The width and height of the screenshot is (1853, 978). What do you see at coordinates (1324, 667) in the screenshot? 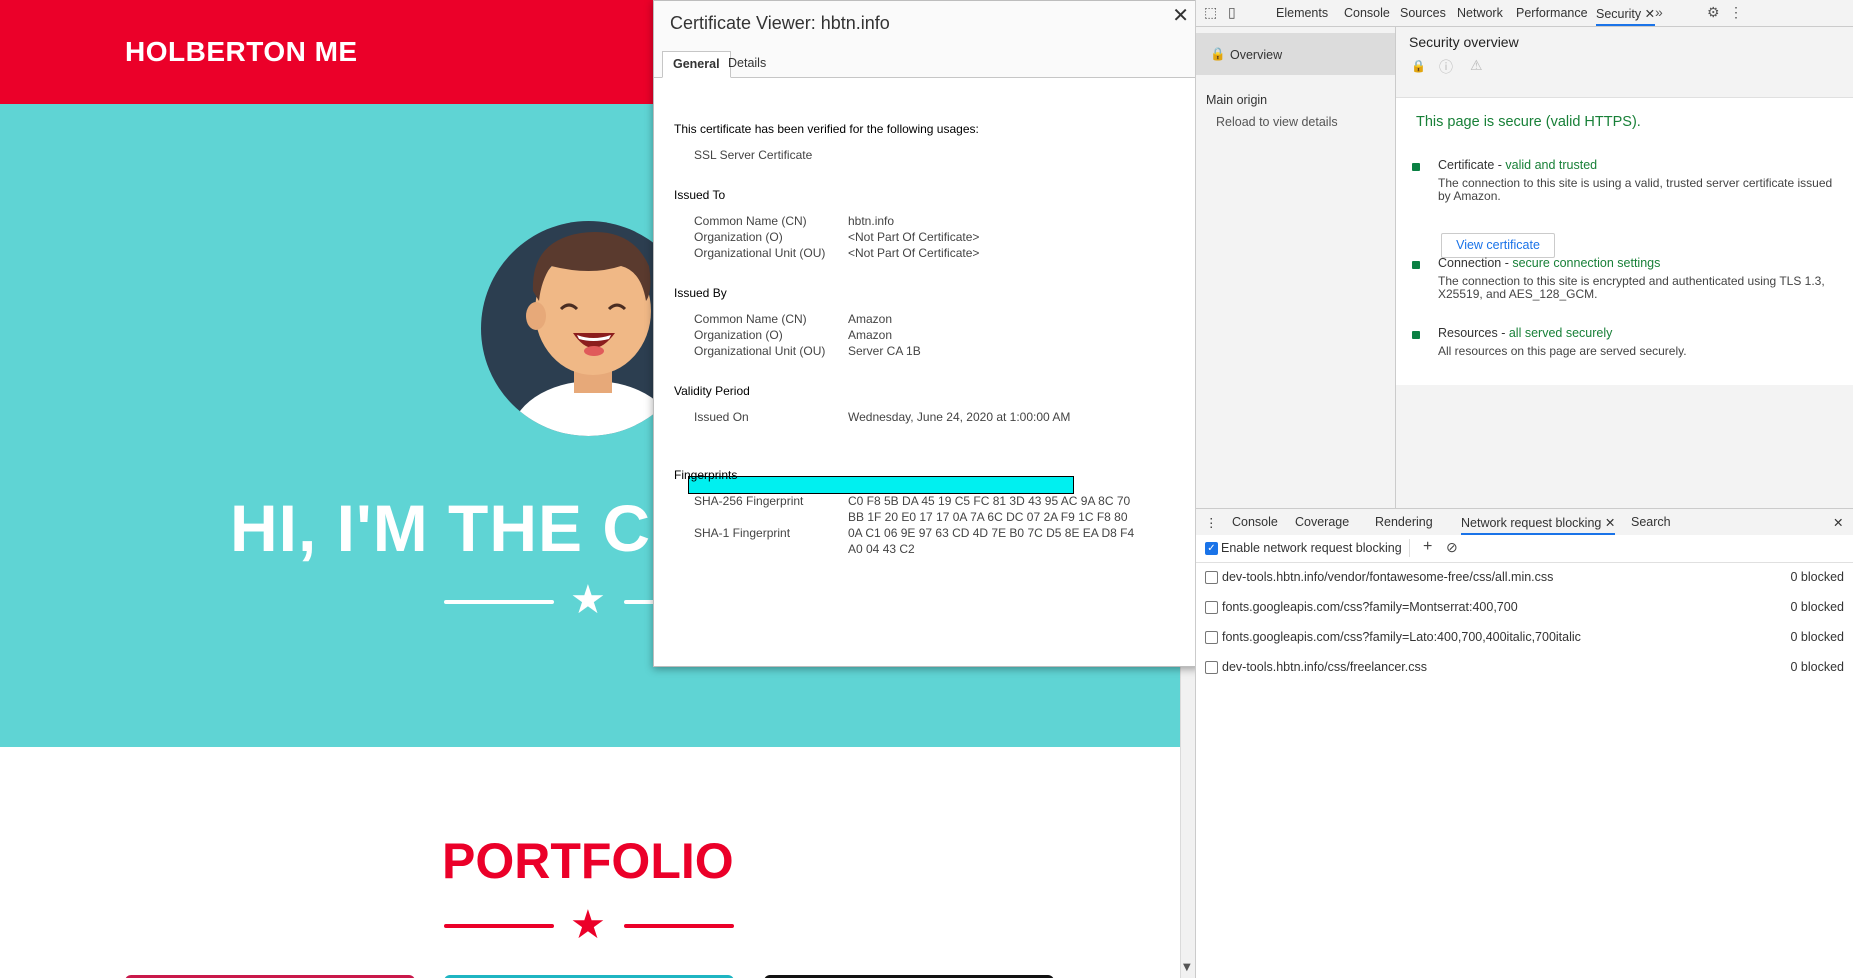
I see `pattern-url: dev-tools.hbtn.info/css/freelancer.css` at bounding box center [1324, 667].